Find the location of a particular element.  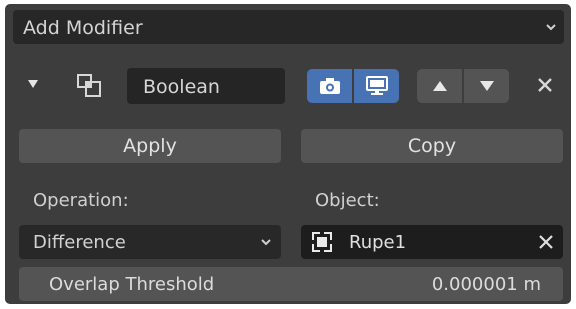

monitor-icon is located at coordinates (376, 85).